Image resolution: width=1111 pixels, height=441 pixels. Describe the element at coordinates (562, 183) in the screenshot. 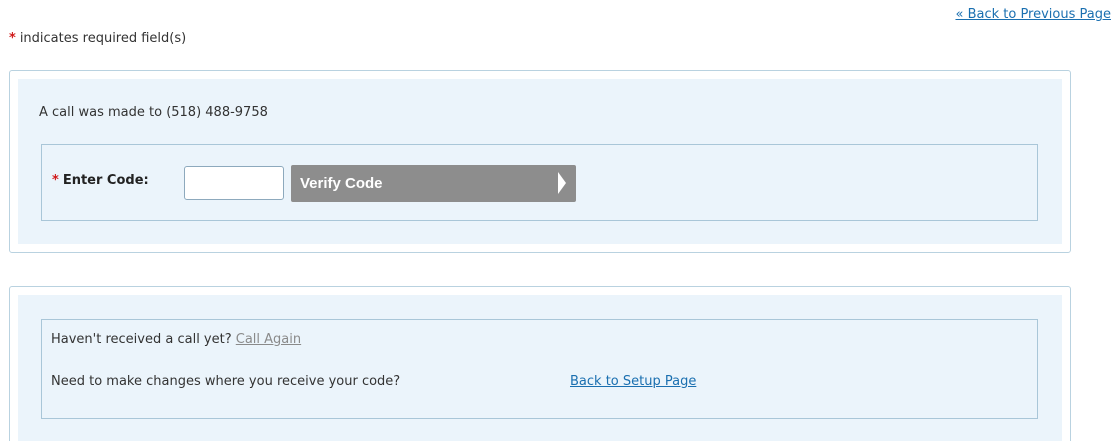

I see `chevron-right-icon` at that location.